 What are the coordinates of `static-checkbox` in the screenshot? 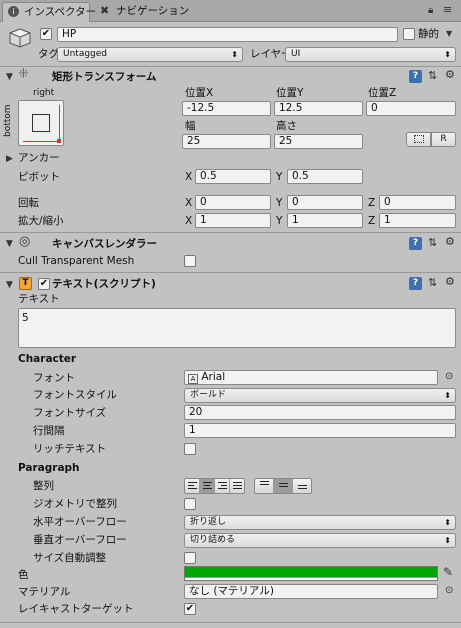 It's located at (409, 34).